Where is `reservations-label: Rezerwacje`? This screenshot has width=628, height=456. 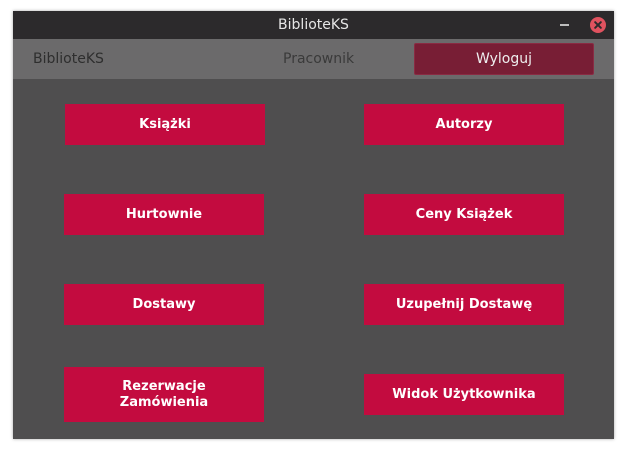
reservations-label: Rezerwacje is located at coordinates (164, 386).